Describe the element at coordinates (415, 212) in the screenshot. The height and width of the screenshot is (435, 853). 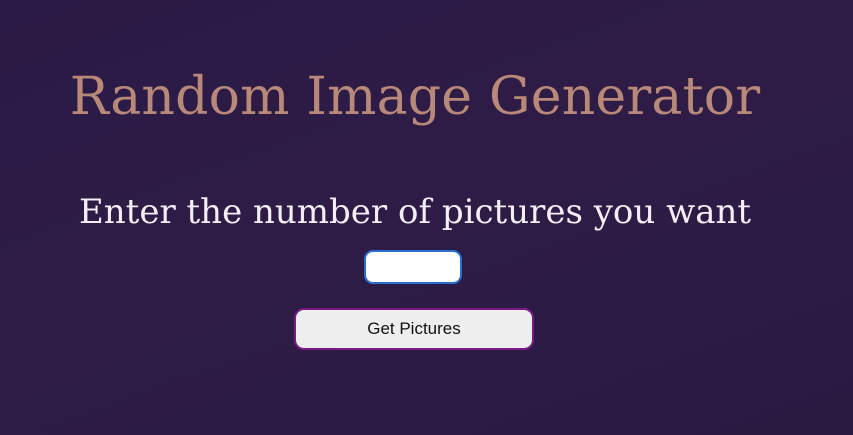
I see `count-prompt-label: Enter the number of pictures you want` at that location.